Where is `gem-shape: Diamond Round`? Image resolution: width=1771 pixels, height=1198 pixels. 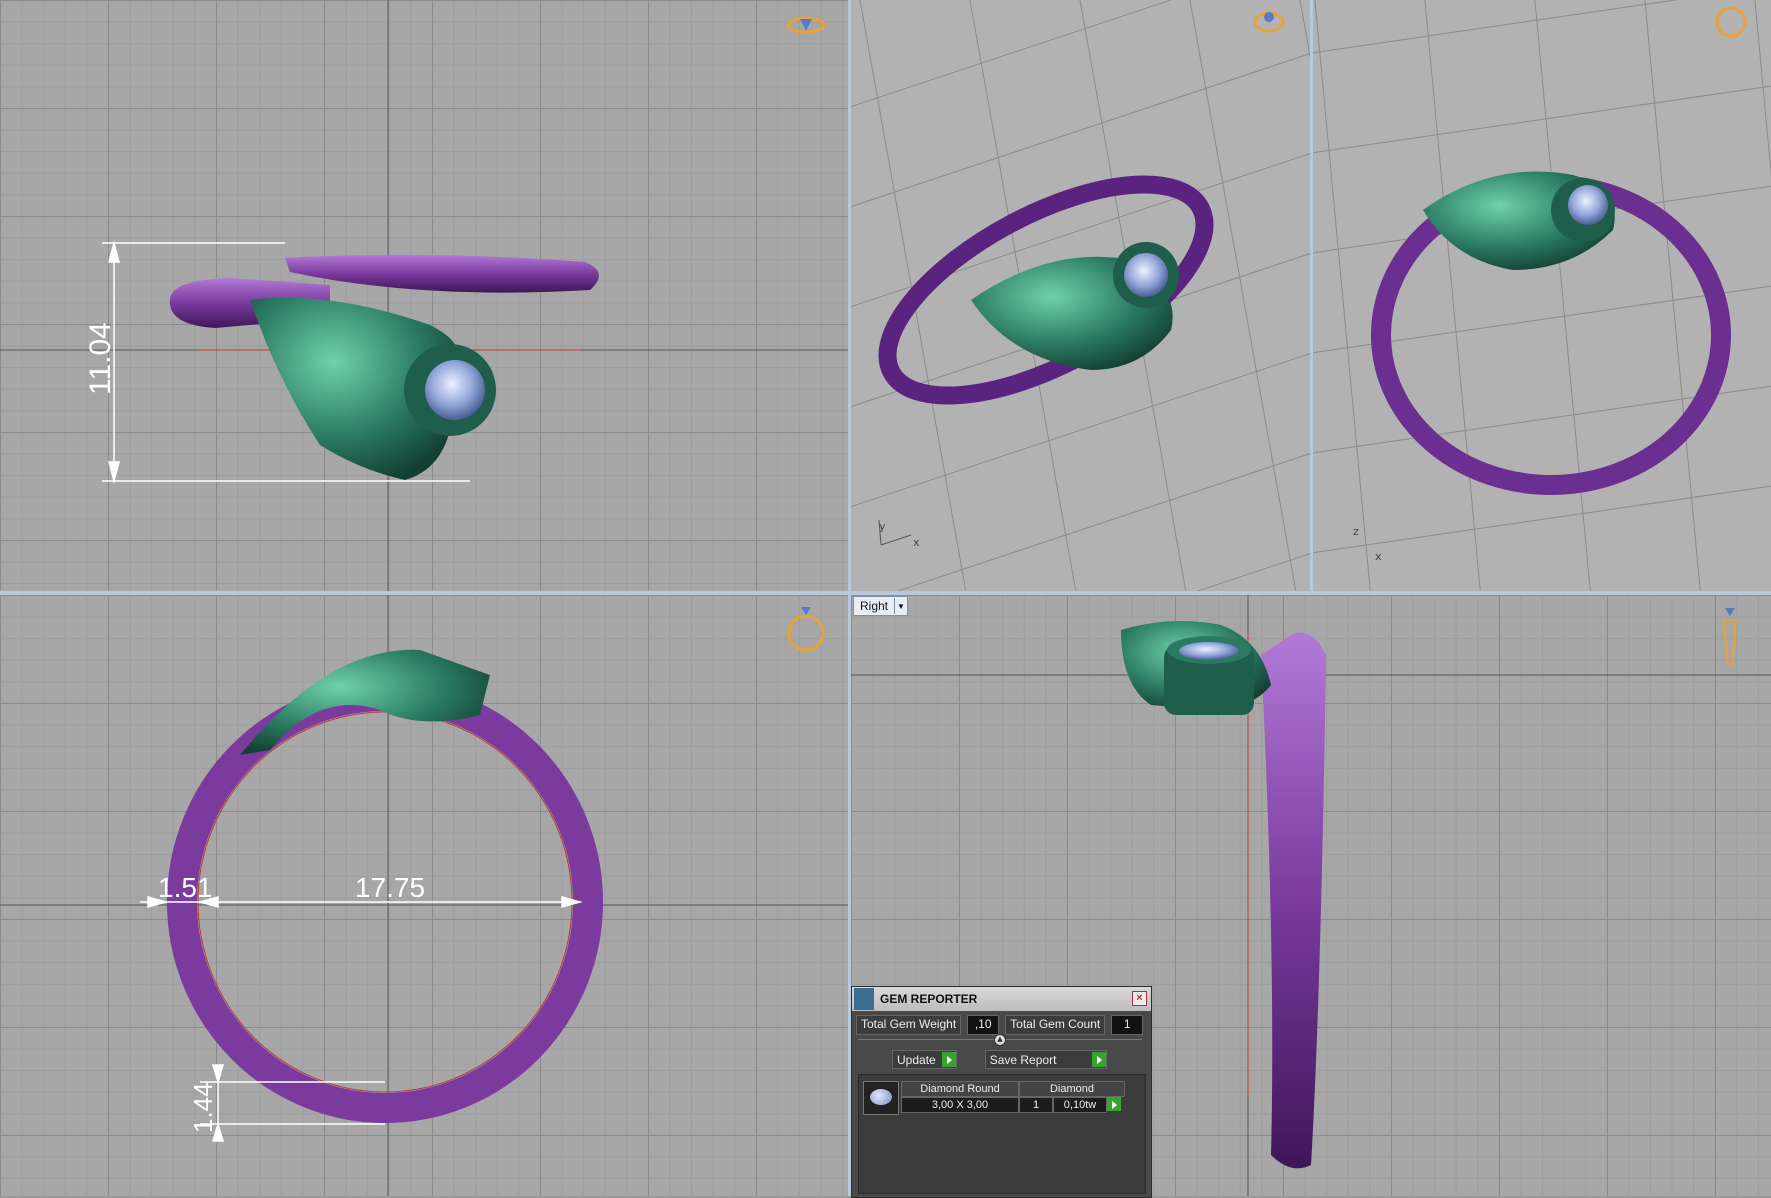
gem-shape: Diamond Round is located at coordinates (960, 1089).